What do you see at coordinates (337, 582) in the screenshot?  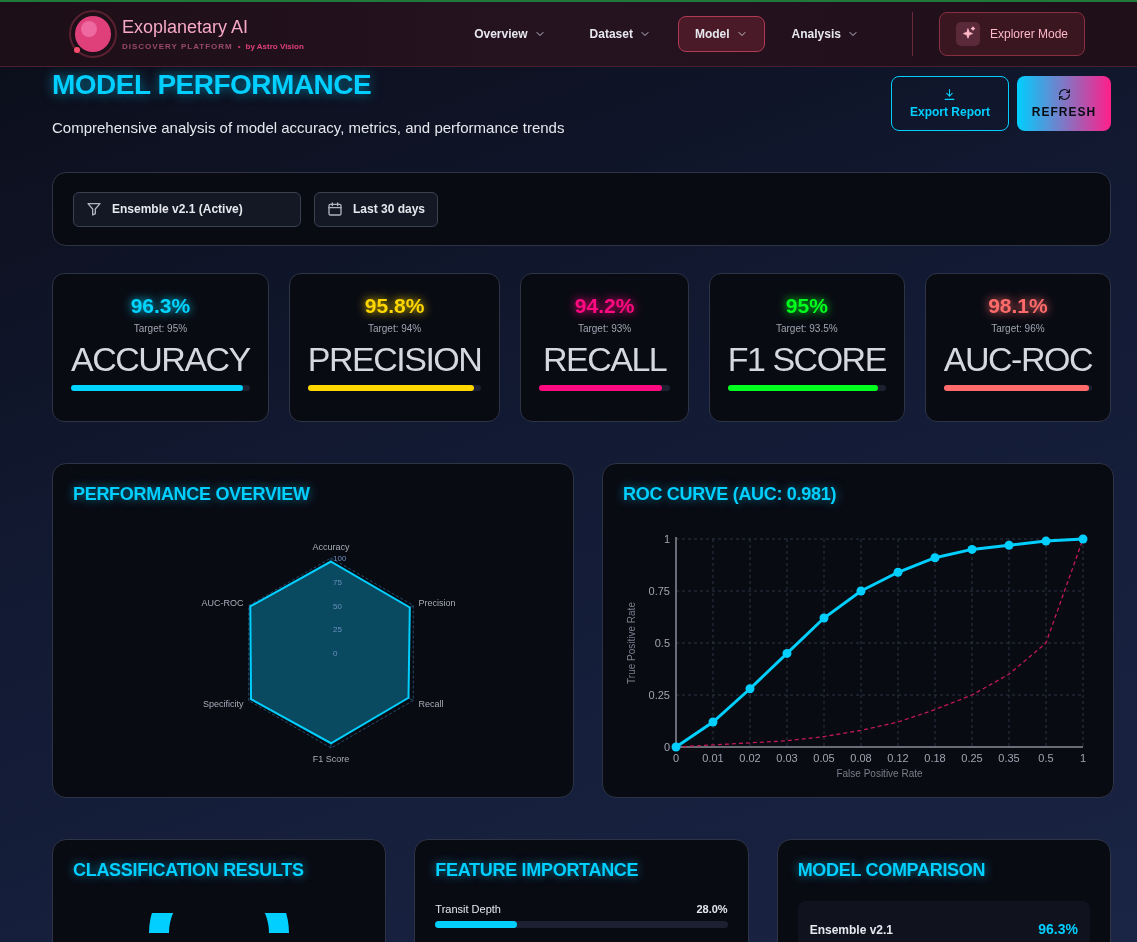 I see `tick-label: 75` at bounding box center [337, 582].